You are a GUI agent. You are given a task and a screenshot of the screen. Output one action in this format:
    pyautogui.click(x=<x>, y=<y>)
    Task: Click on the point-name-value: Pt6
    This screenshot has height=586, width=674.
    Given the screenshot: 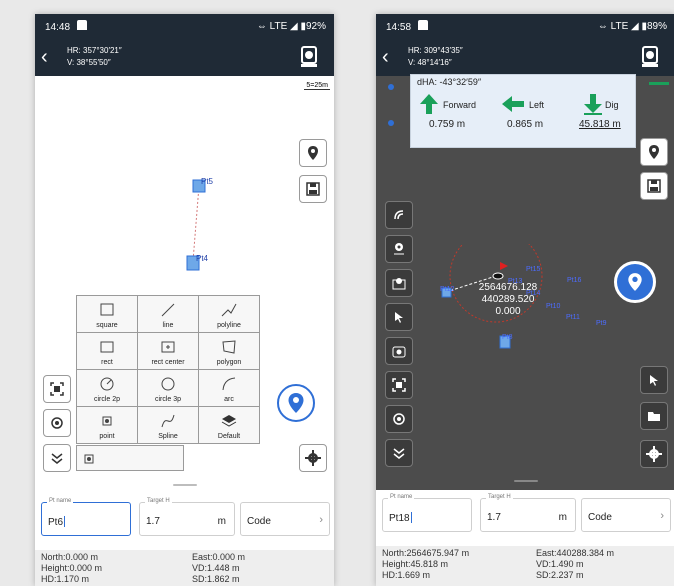 What is the action you would take?
    pyautogui.click(x=56, y=522)
    